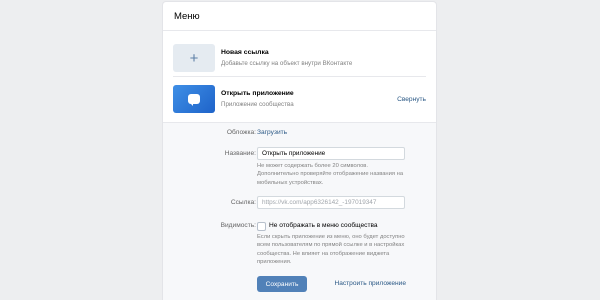 The image size is (600, 300). What do you see at coordinates (309, 99) in the screenshot?
I see `menu-item-text: Открыть приложение Приложение сообщества` at bounding box center [309, 99].